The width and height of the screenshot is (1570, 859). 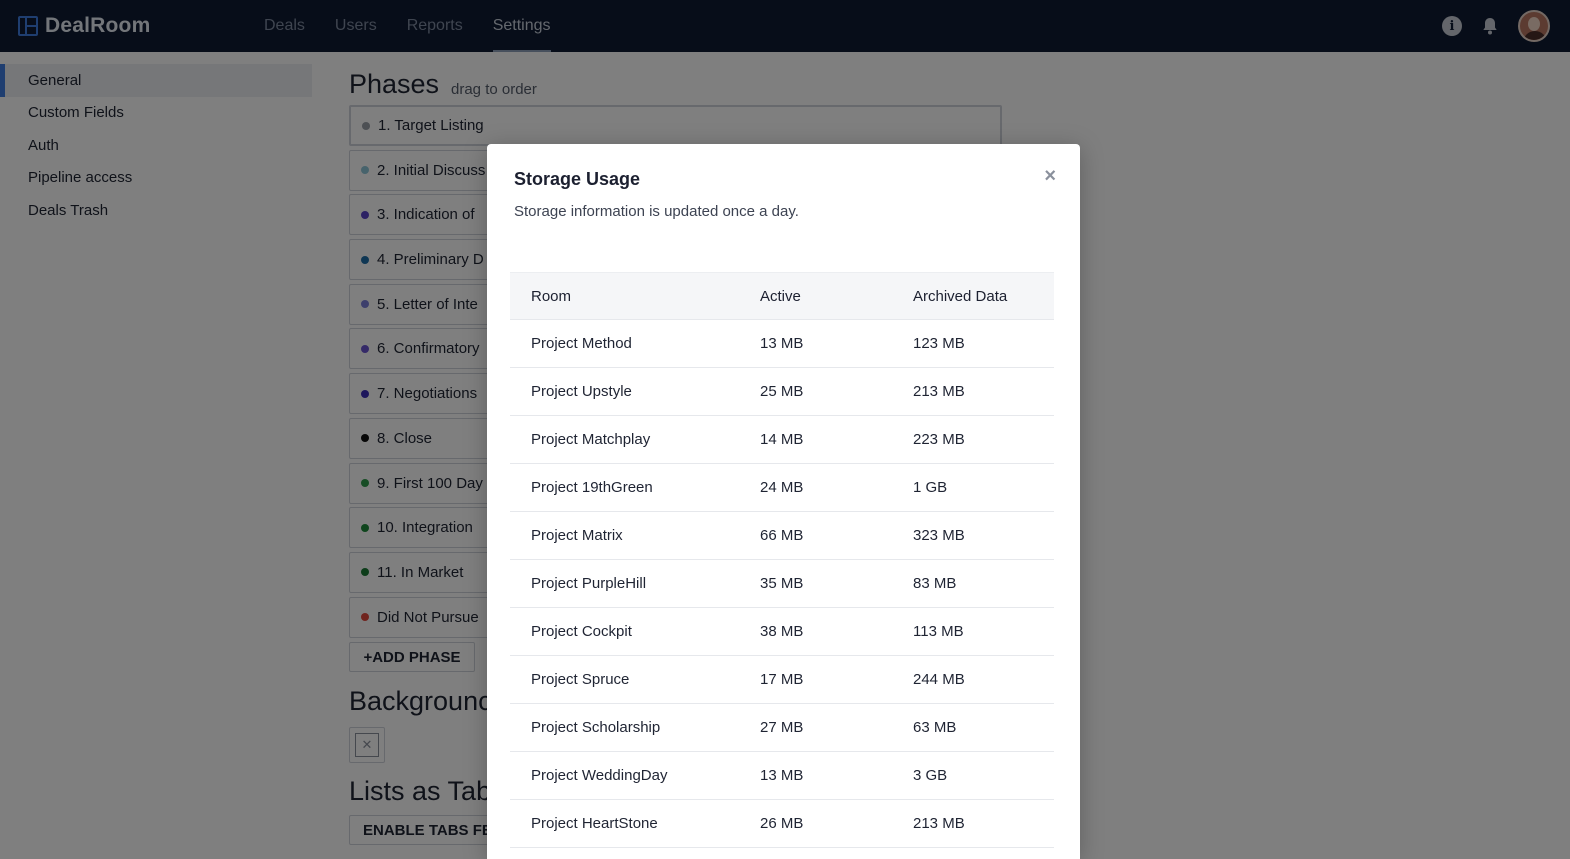 I want to click on archived-cell: 244 MB, so click(x=939, y=679).